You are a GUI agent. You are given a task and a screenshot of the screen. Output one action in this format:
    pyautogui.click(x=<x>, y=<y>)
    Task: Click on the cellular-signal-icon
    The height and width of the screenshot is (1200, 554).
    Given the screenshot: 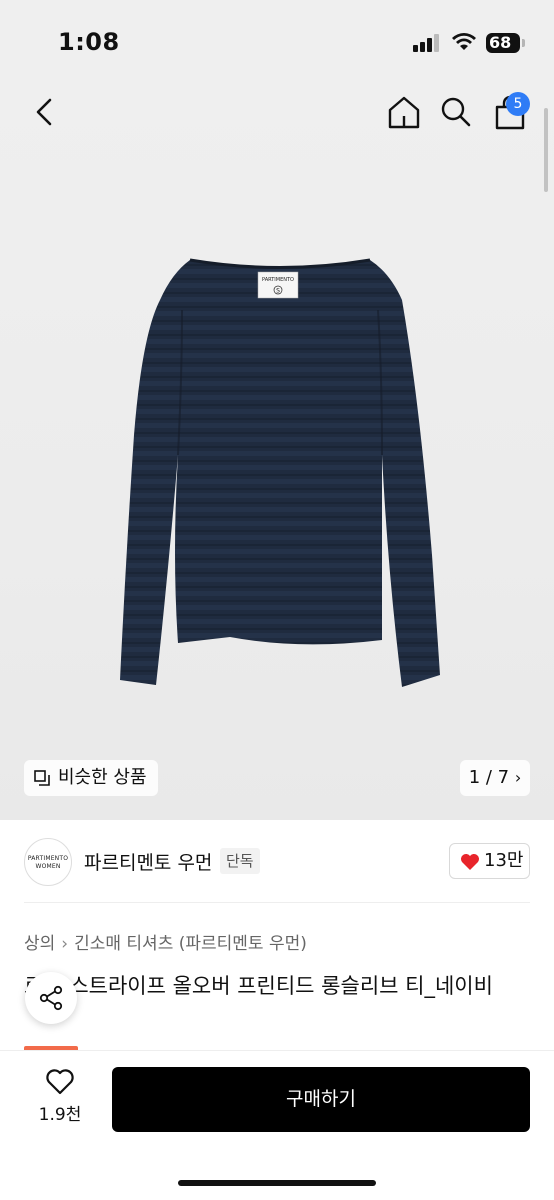 What is the action you would take?
    pyautogui.click(x=426, y=43)
    